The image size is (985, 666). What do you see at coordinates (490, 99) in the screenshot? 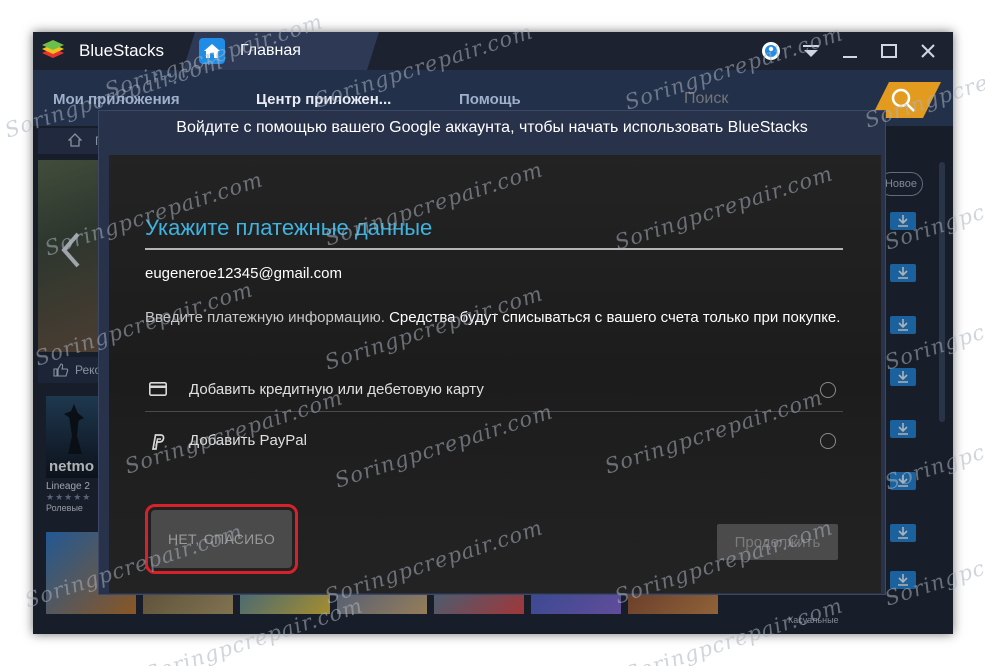
I see `nav-help: Помощь` at bounding box center [490, 99].